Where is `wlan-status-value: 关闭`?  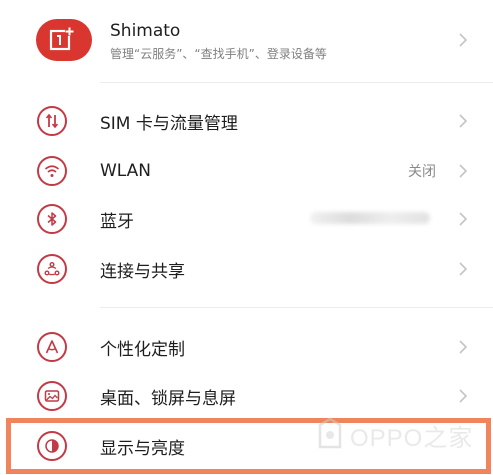 wlan-status-value: 关闭 is located at coordinates (422, 172).